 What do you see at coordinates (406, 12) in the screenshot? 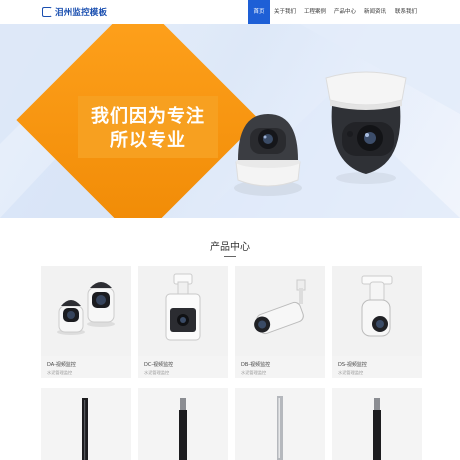
I see `nav-item-contact: 联系我们` at bounding box center [406, 12].